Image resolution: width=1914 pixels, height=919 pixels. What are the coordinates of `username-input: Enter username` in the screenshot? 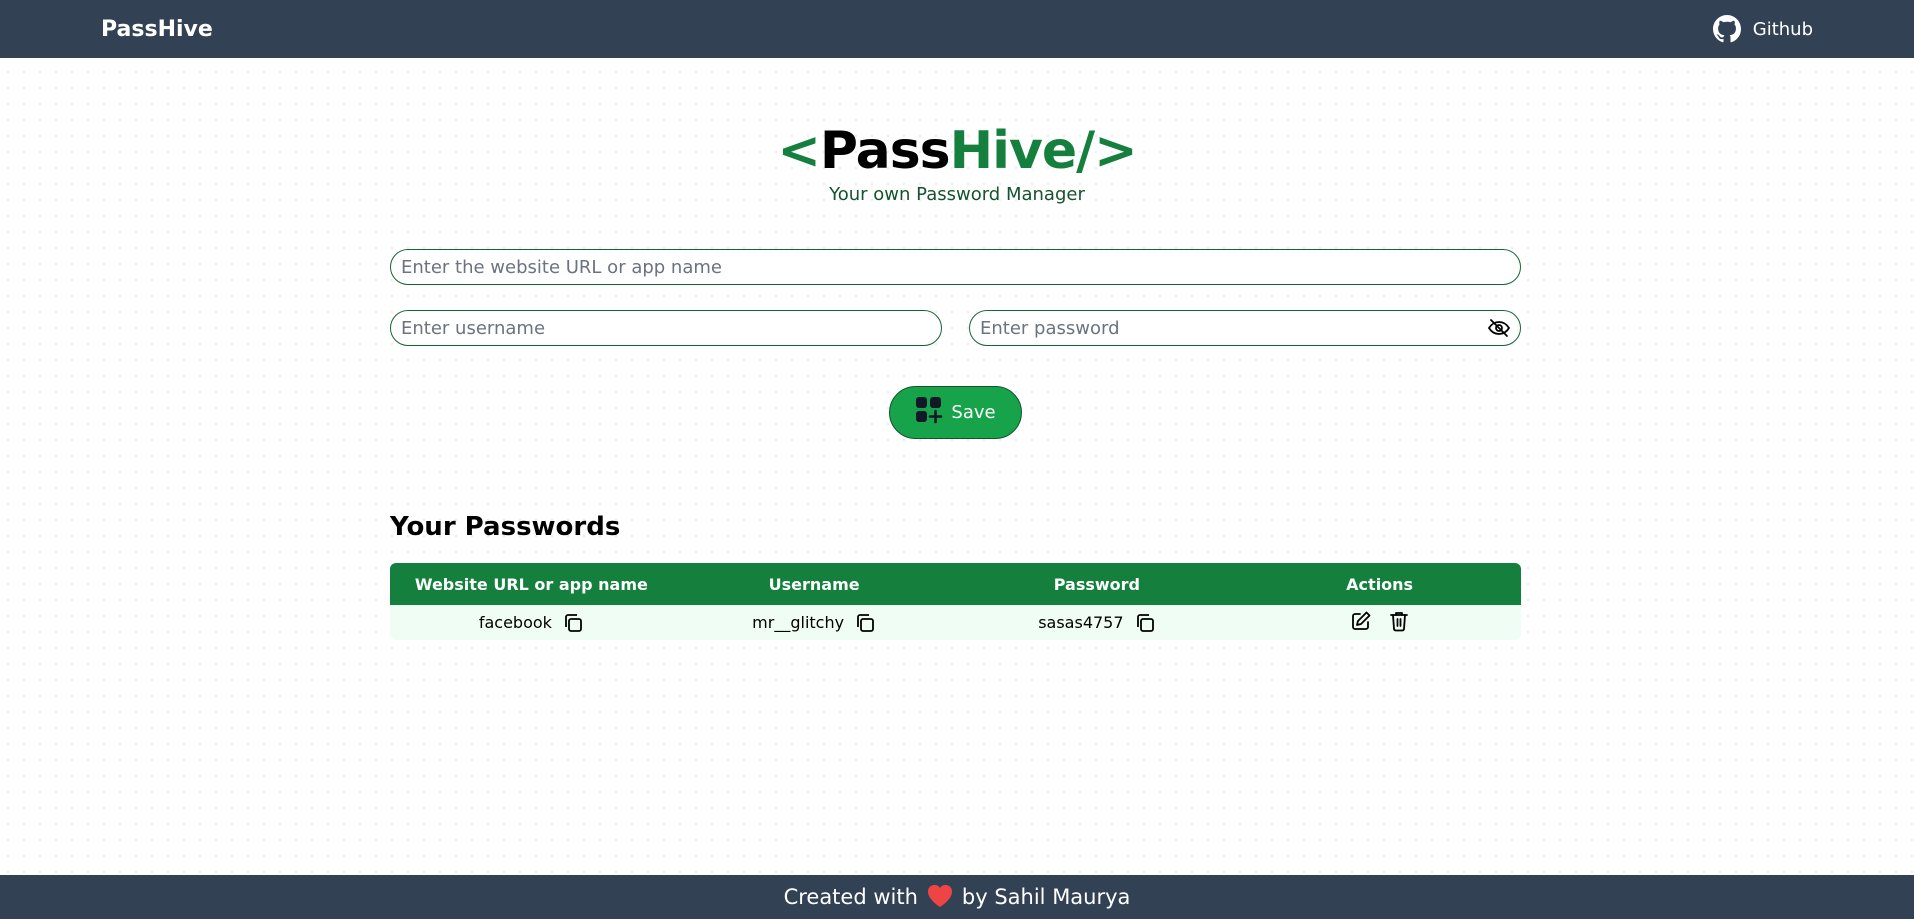 It's located at (666, 328).